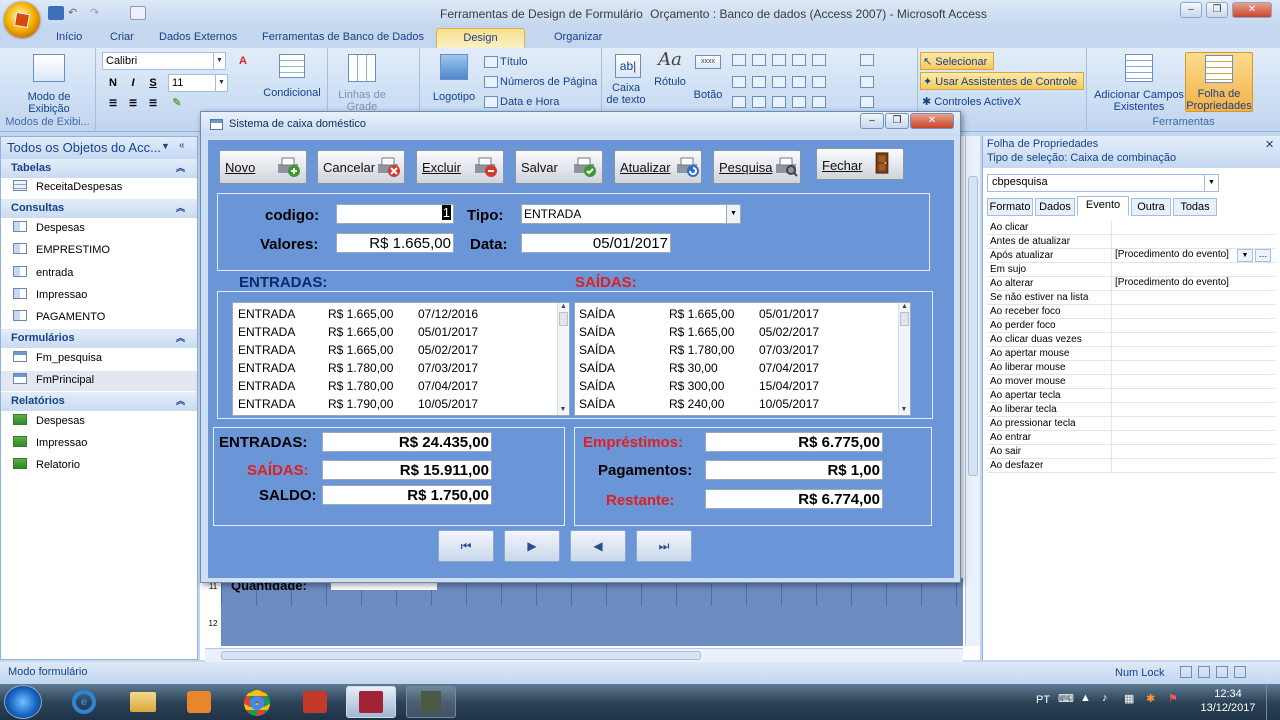  I want to click on salvar-button: Salvar, so click(559, 167).